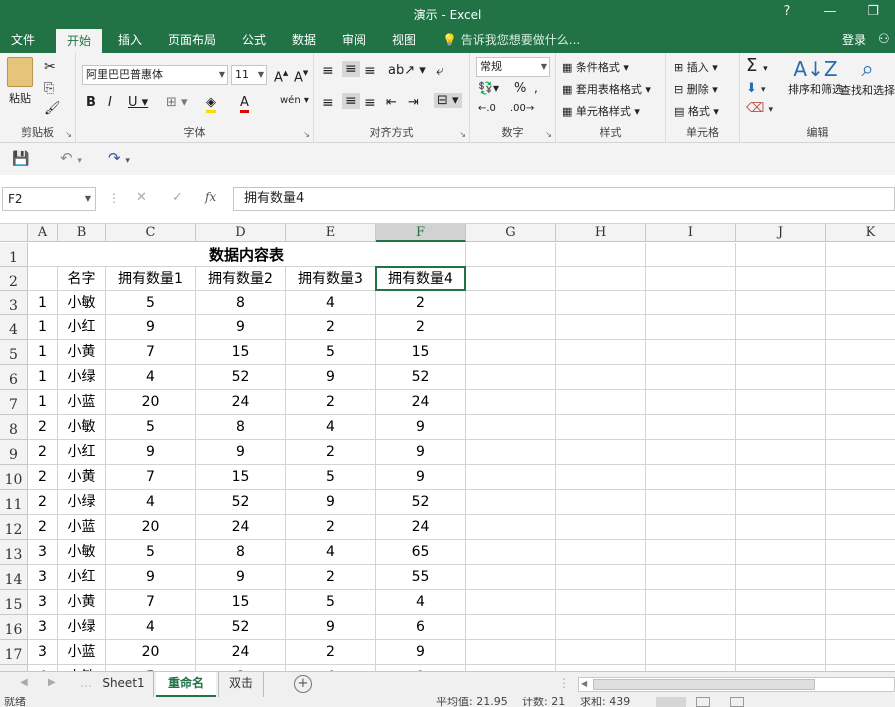  Describe the element at coordinates (404, 40) in the screenshot. I see `tab-view: 视图` at that location.